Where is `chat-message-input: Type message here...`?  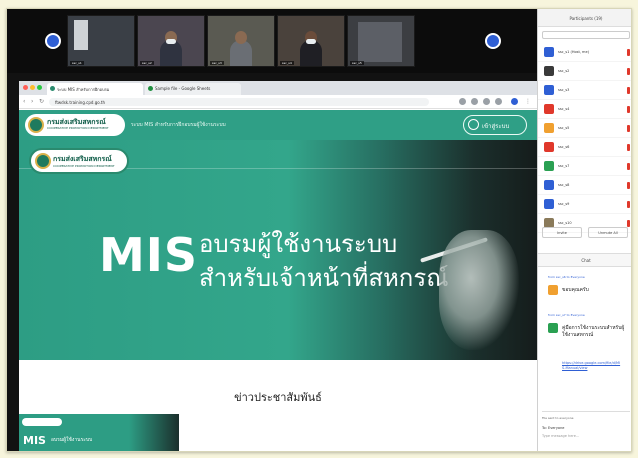 chat-message-input: Type message here... is located at coordinates (560, 436).